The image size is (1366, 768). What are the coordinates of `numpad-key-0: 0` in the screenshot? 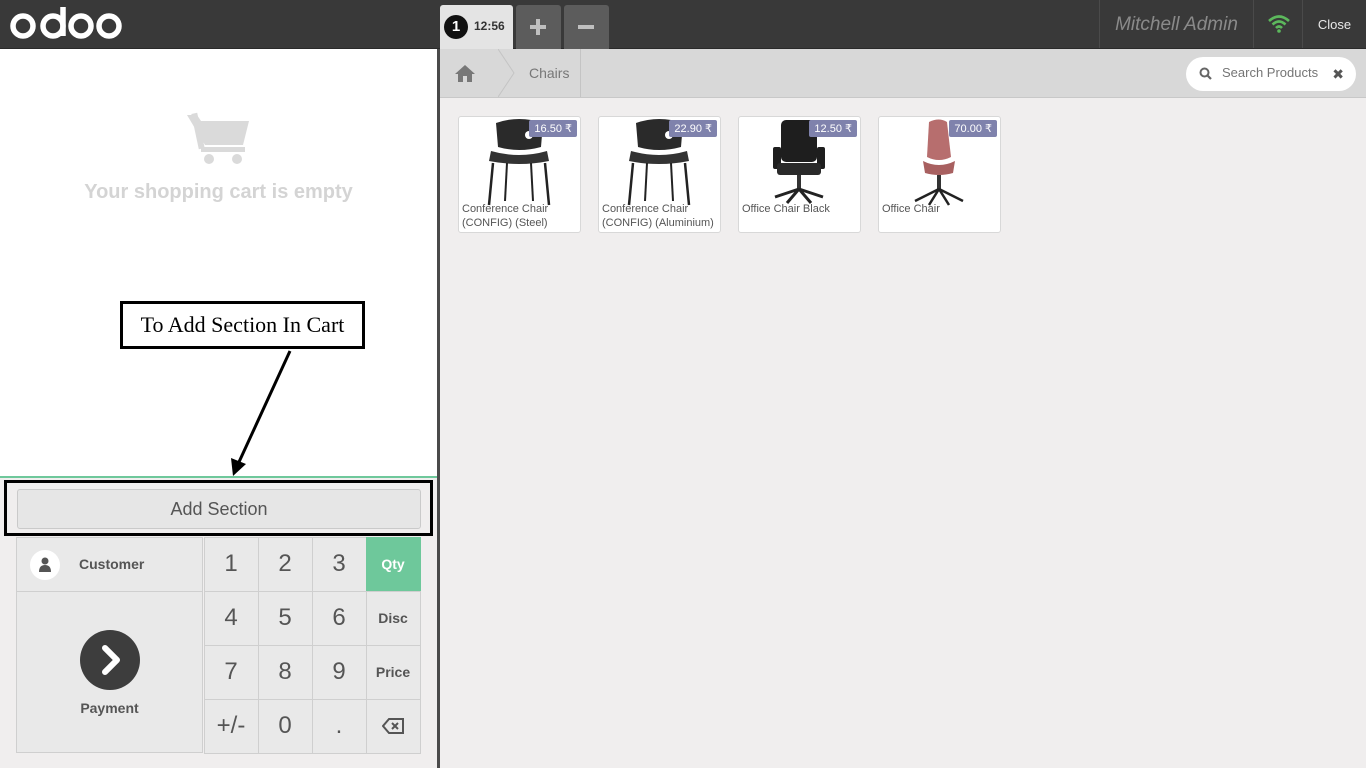 It's located at (285, 726).